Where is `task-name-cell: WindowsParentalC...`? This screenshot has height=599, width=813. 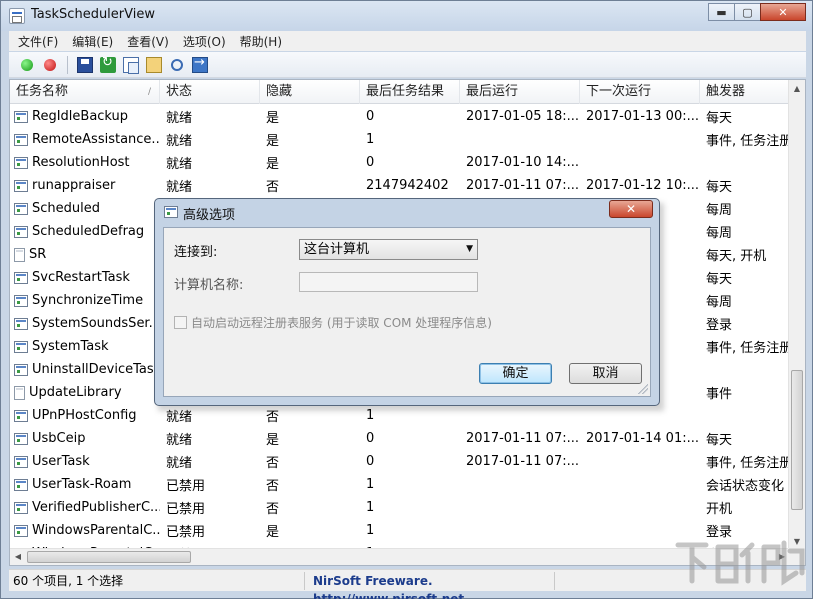 task-name-cell: WindowsParentalC... is located at coordinates (85, 530).